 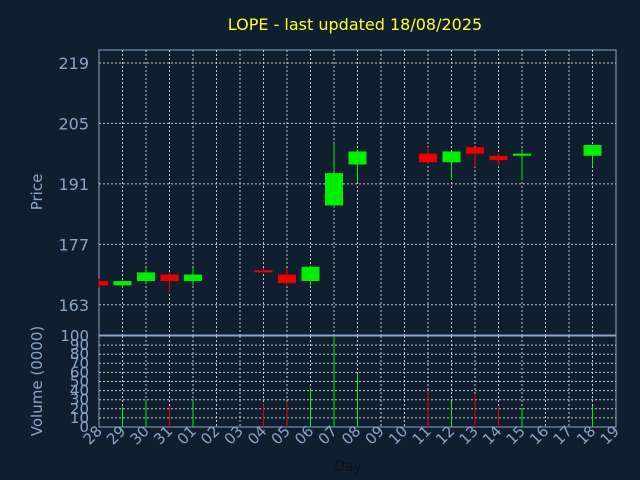 I want to click on x-tick-label: 19, so click(x=610, y=435).